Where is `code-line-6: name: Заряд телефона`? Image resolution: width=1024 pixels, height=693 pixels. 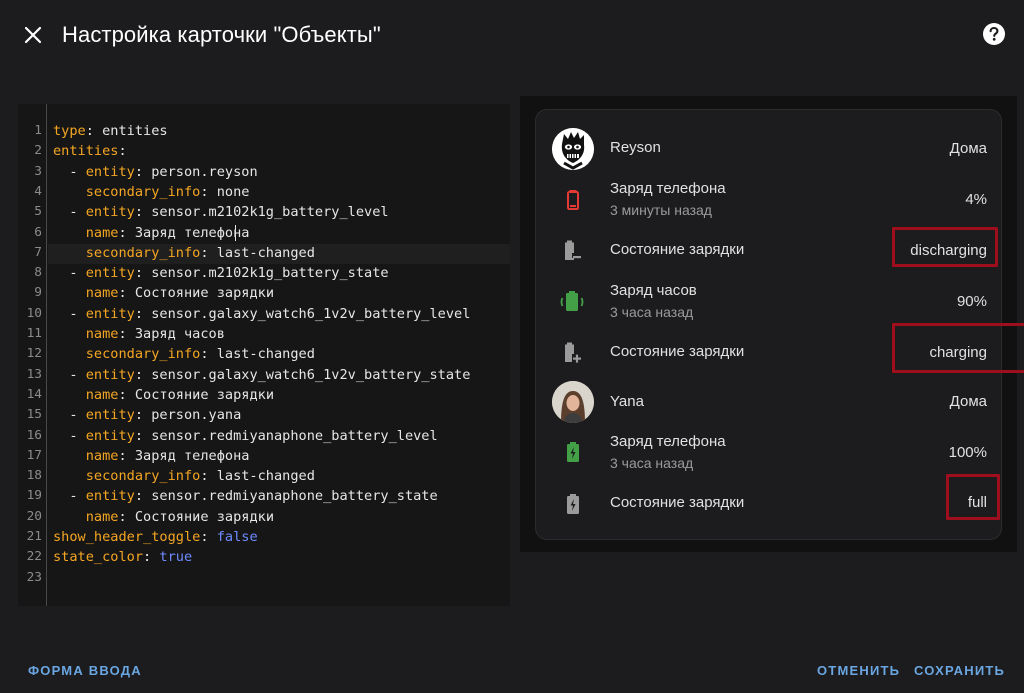
code-line-6: name: Заряд телефона is located at coordinates (167, 232).